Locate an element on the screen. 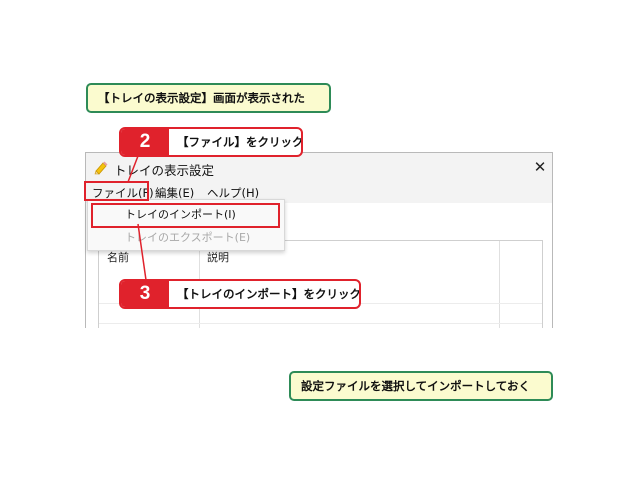 The height and width of the screenshot is (480, 640). callout-step-3: 3 【トレイのインポート】をクリック is located at coordinates (240, 294).